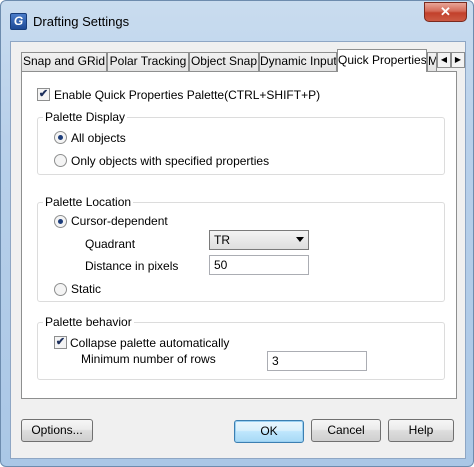 The height and width of the screenshot is (467, 474). I want to click on radio-all-objects, so click(60, 137).